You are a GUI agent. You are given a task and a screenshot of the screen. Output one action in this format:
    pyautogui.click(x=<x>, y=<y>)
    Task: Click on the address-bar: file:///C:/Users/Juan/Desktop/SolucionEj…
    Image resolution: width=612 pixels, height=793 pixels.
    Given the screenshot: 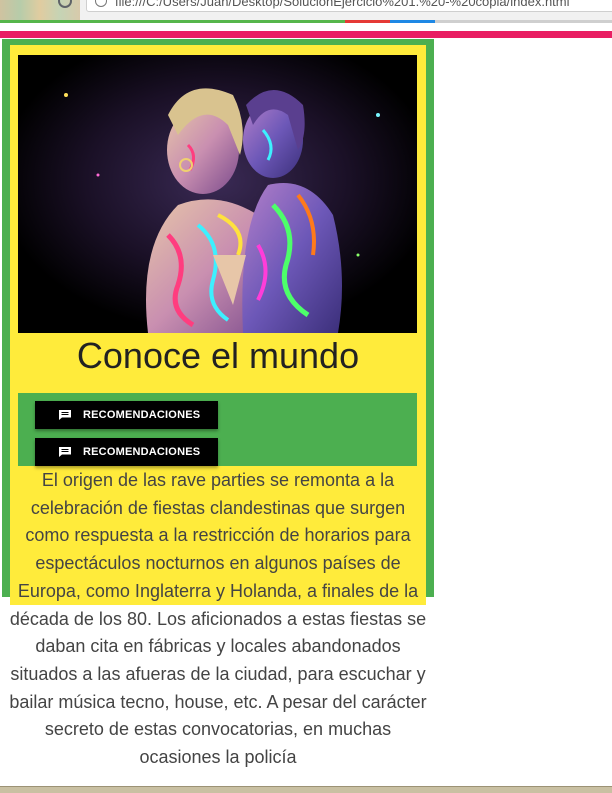 What is the action you would take?
    pyautogui.click(x=349, y=6)
    